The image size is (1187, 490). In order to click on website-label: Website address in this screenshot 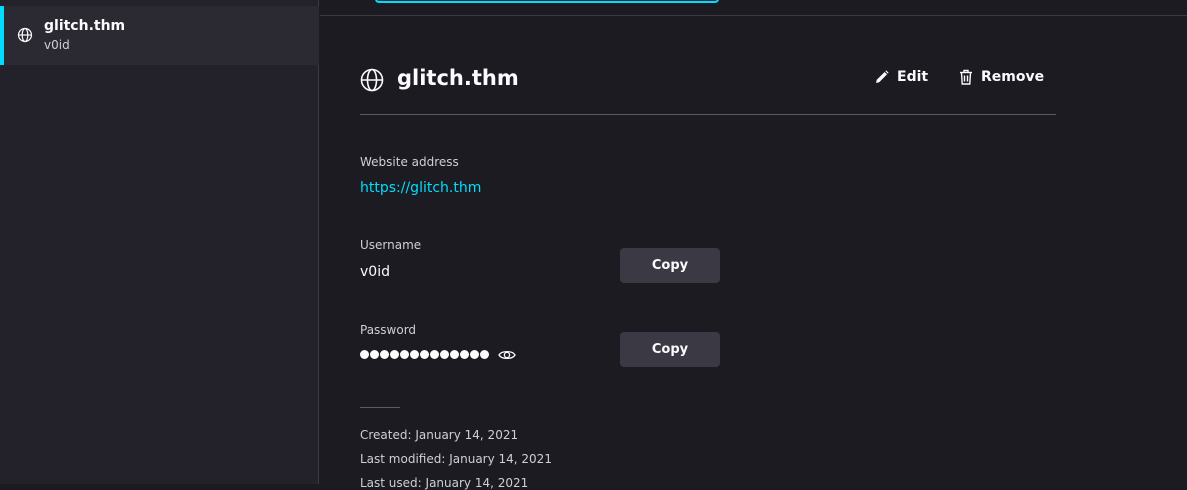, I will do `click(409, 162)`.